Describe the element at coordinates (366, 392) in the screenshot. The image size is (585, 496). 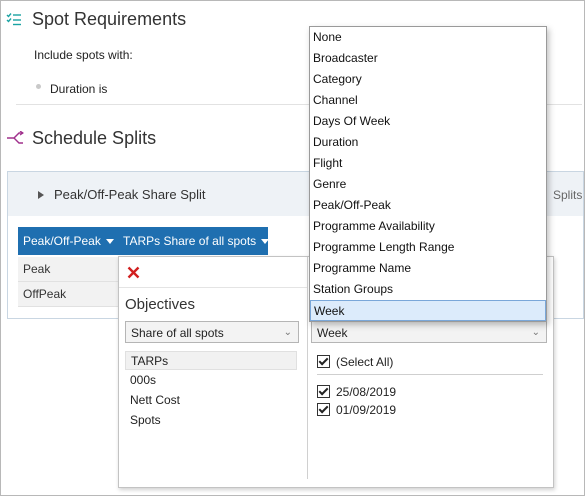
I see `week-label: 25/08/2019` at that location.